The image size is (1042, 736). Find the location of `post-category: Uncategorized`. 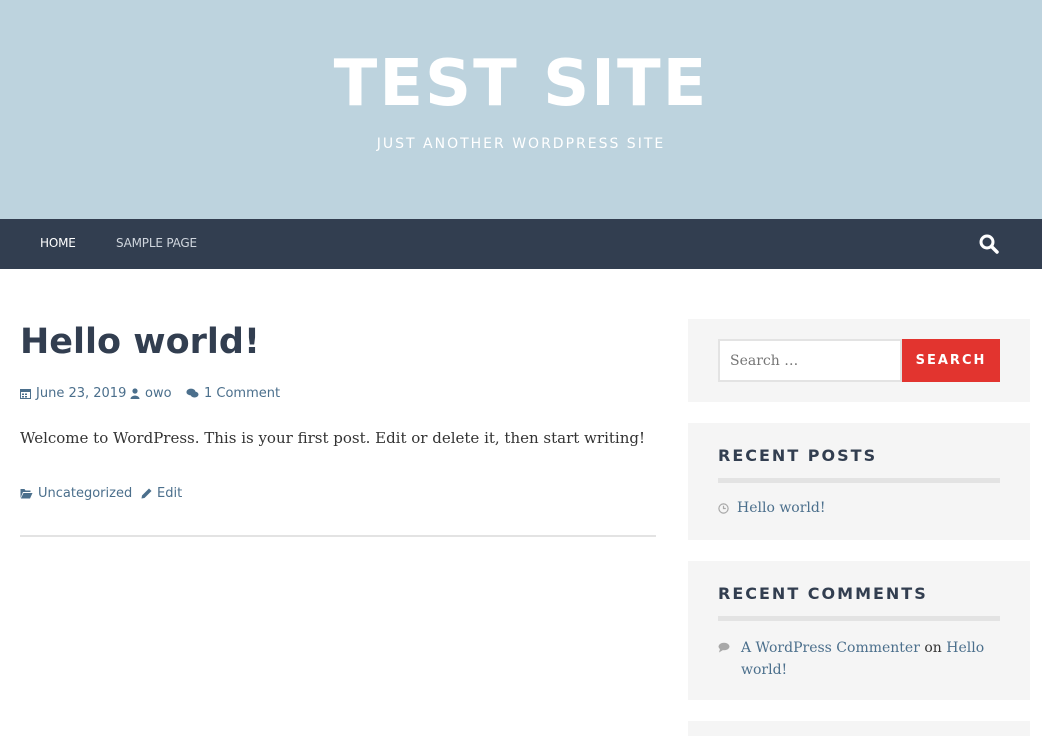

post-category: Uncategorized is located at coordinates (76, 493).